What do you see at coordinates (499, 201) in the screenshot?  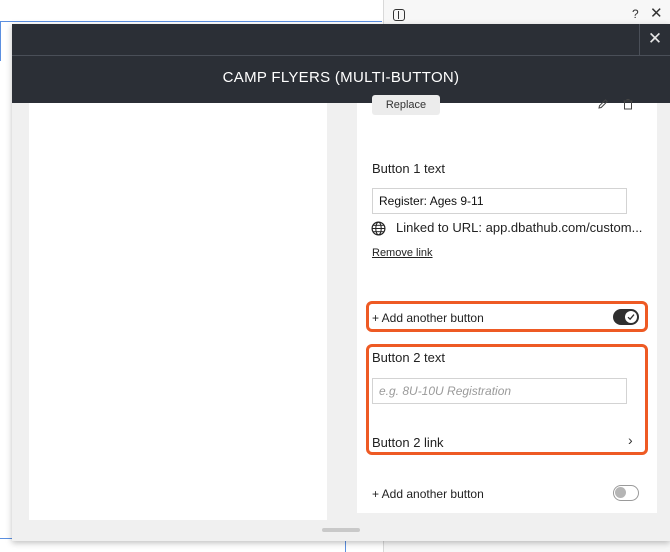 I see `button-1-text-input` at bounding box center [499, 201].